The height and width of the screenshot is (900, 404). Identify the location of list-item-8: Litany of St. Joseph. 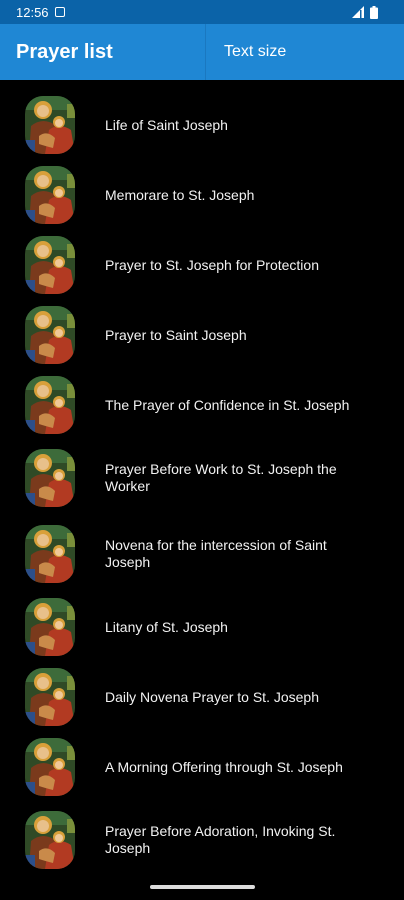
(202, 627).